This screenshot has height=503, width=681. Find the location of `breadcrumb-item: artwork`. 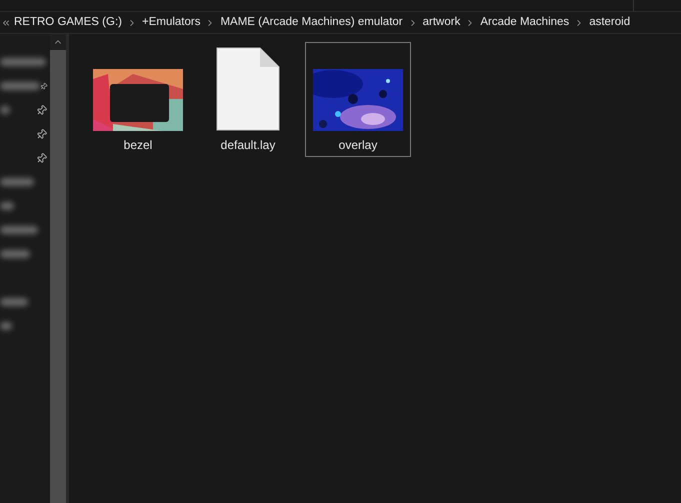

breadcrumb-item: artwork is located at coordinates (441, 23).